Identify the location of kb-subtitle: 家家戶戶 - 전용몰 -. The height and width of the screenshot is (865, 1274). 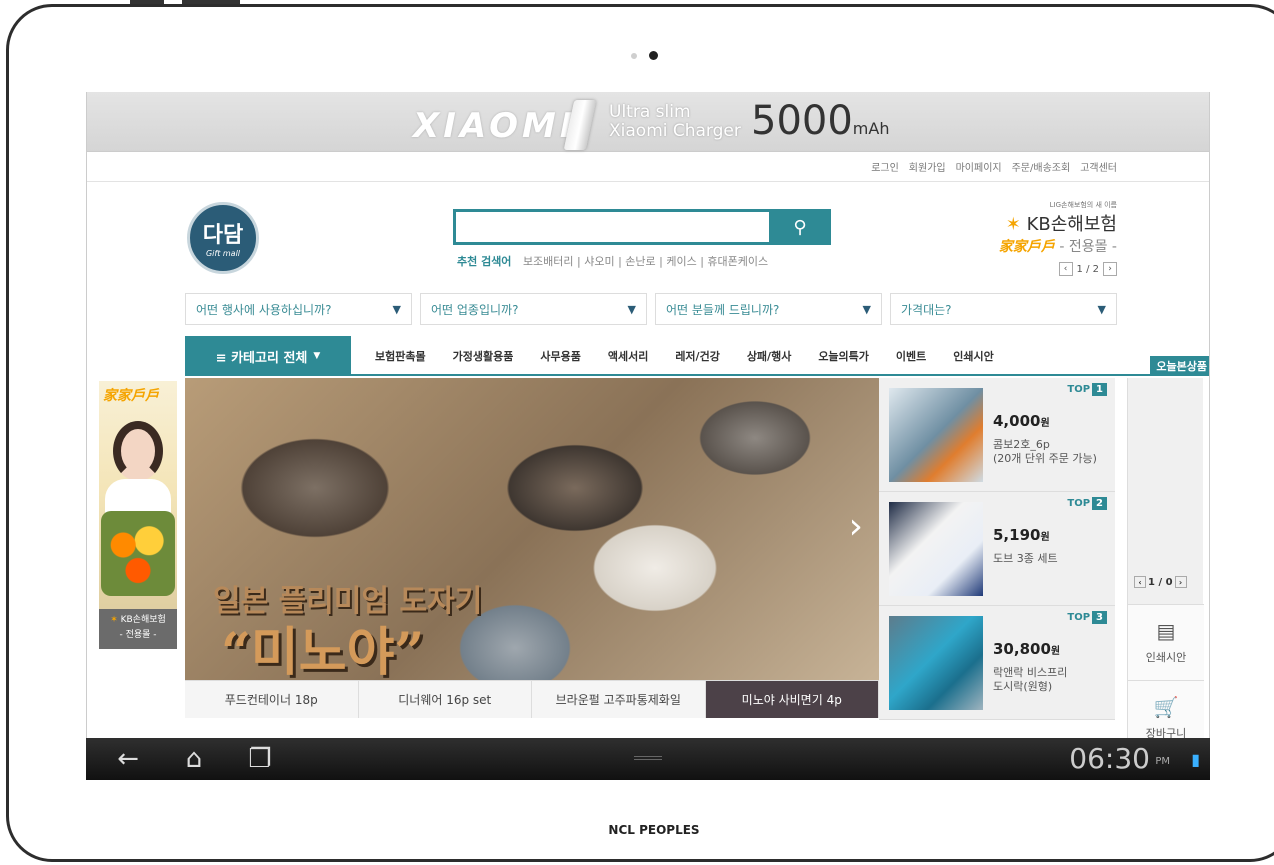
(1058, 246).